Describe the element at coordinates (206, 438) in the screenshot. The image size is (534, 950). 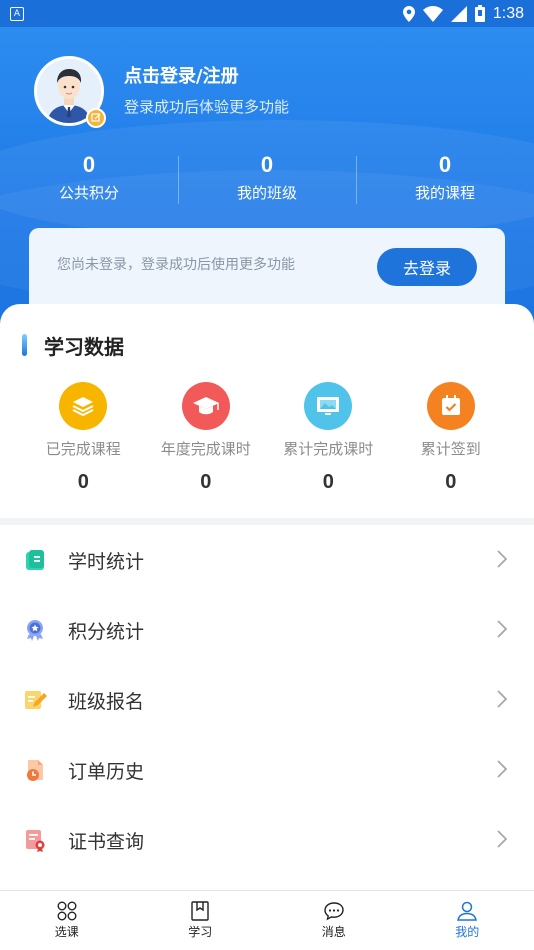
I see `study-annual-hours: 年度完成课时 0` at that location.